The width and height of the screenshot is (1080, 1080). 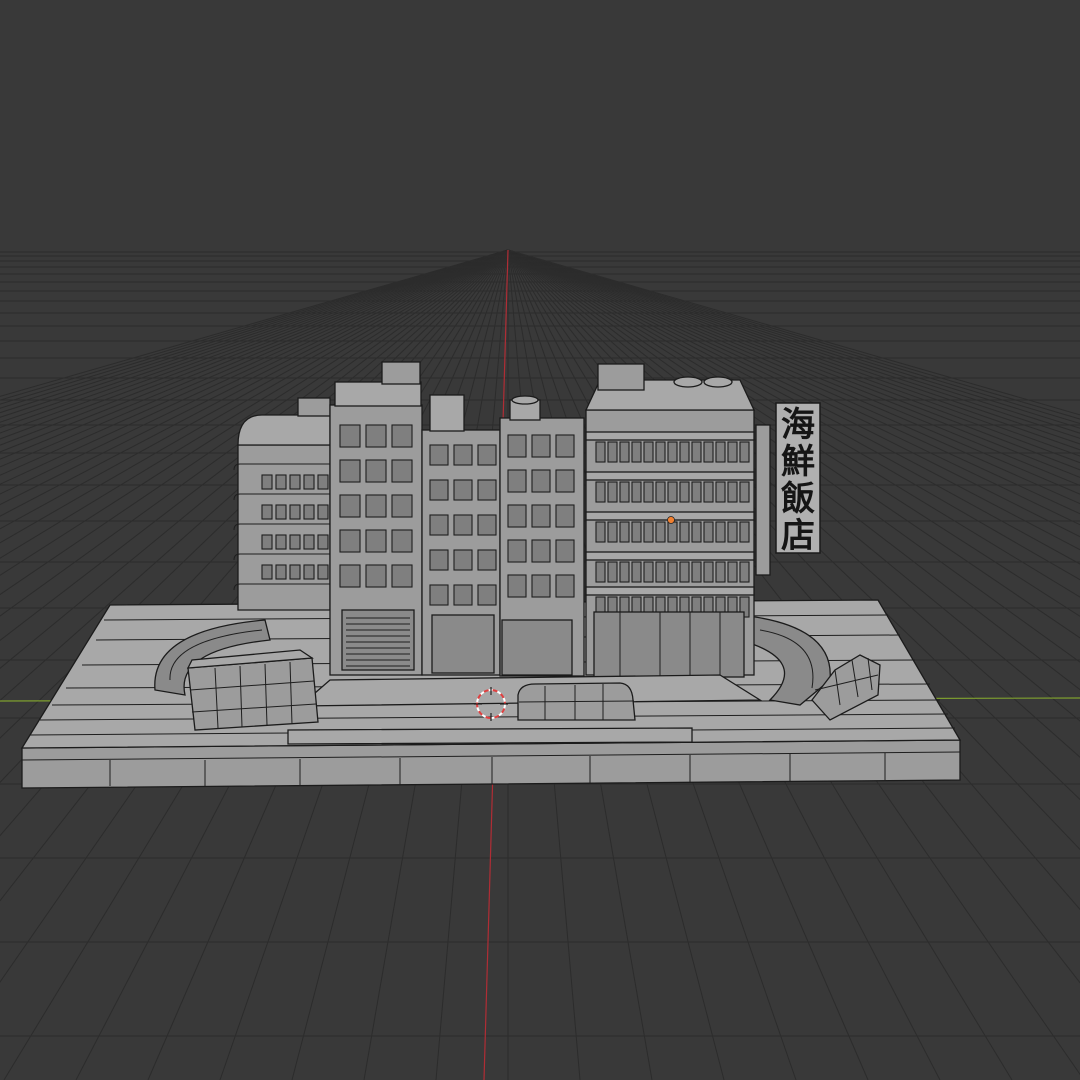 I want to click on building-tall-left, so click(x=376, y=518).